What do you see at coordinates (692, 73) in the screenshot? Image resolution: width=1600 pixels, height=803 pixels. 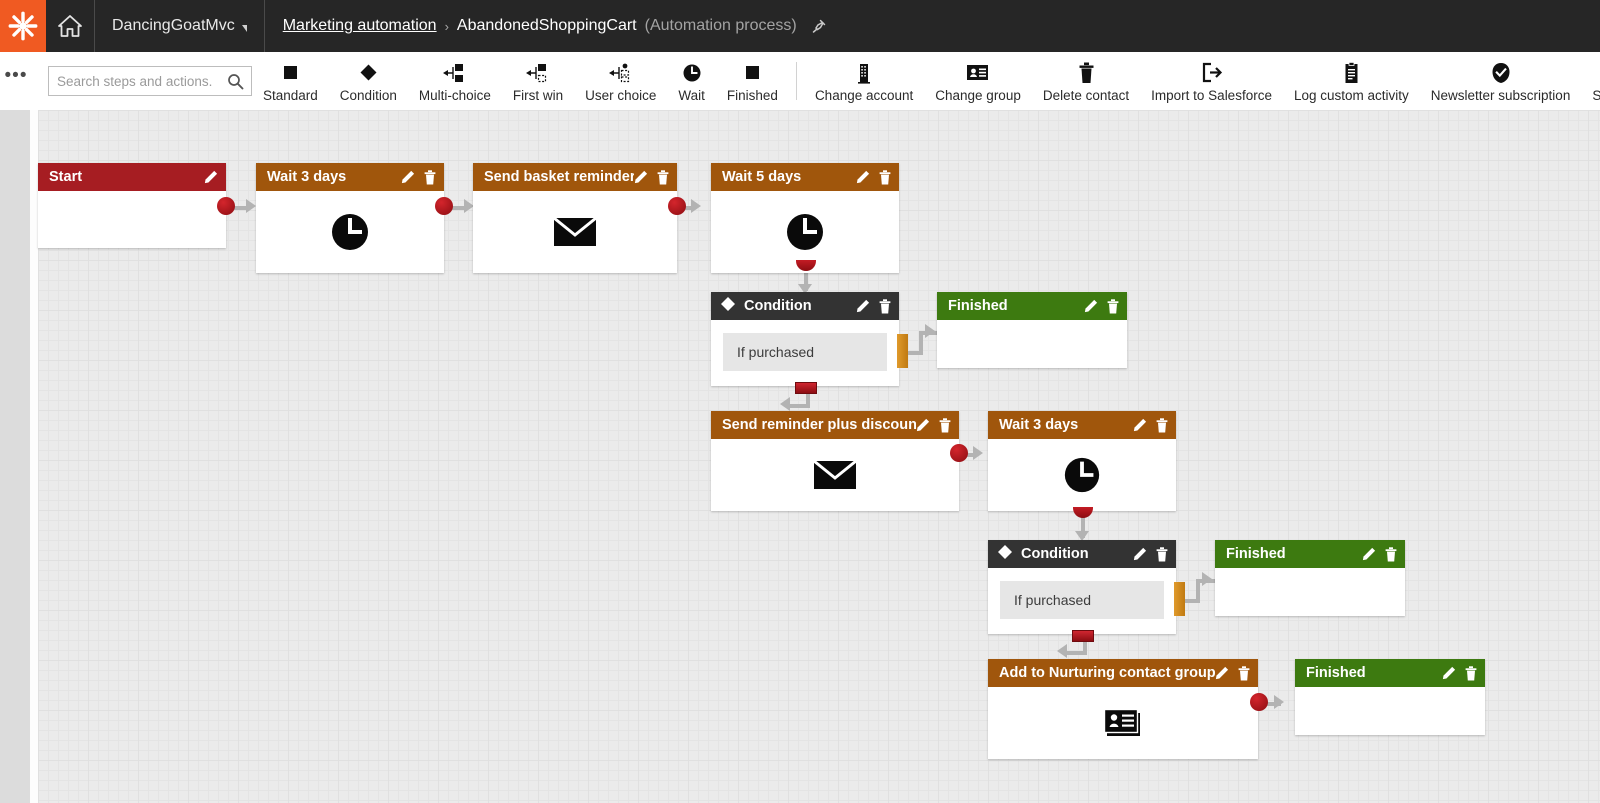 I see `clock-icon` at bounding box center [692, 73].